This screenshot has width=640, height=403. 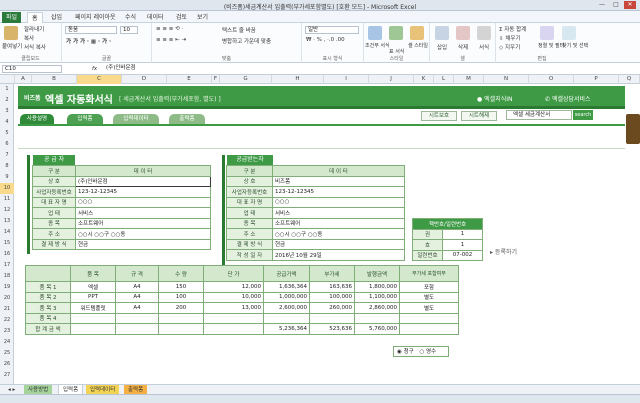 What do you see at coordinates (233, 308) in the screenshot?
I see `item-price: 13,000` at bounding box center [233, 308].